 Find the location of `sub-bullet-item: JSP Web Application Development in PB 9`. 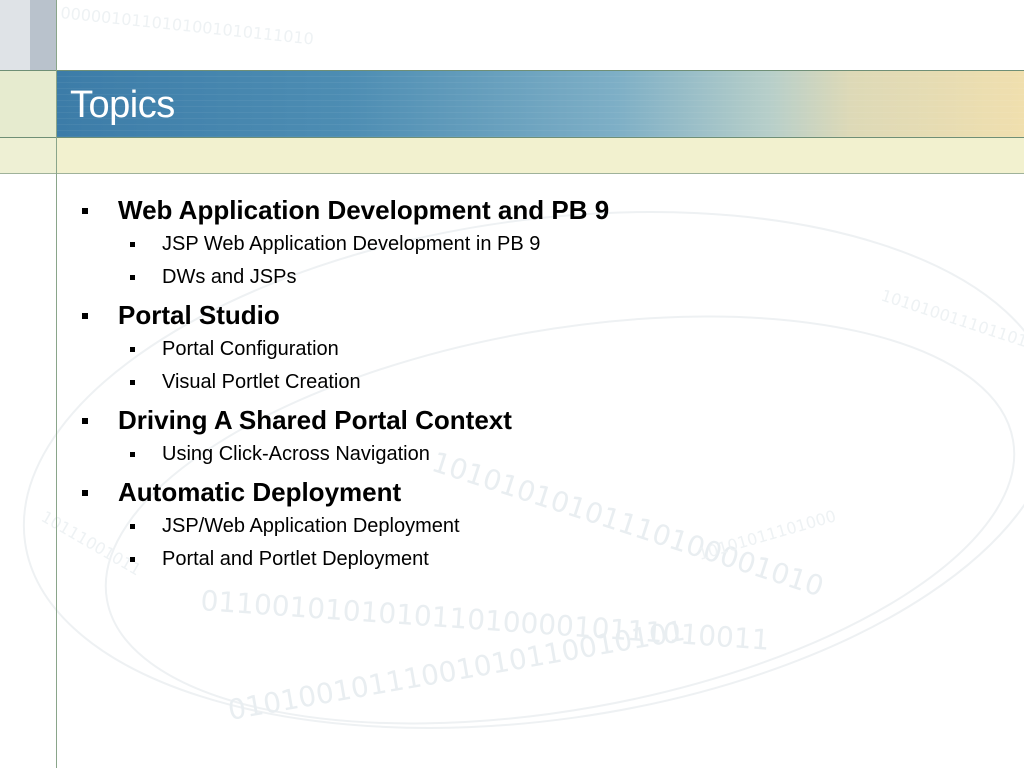

sub-bullet-item: JSP Web Application Development in PB 9 is located at coordinates (528, 244).